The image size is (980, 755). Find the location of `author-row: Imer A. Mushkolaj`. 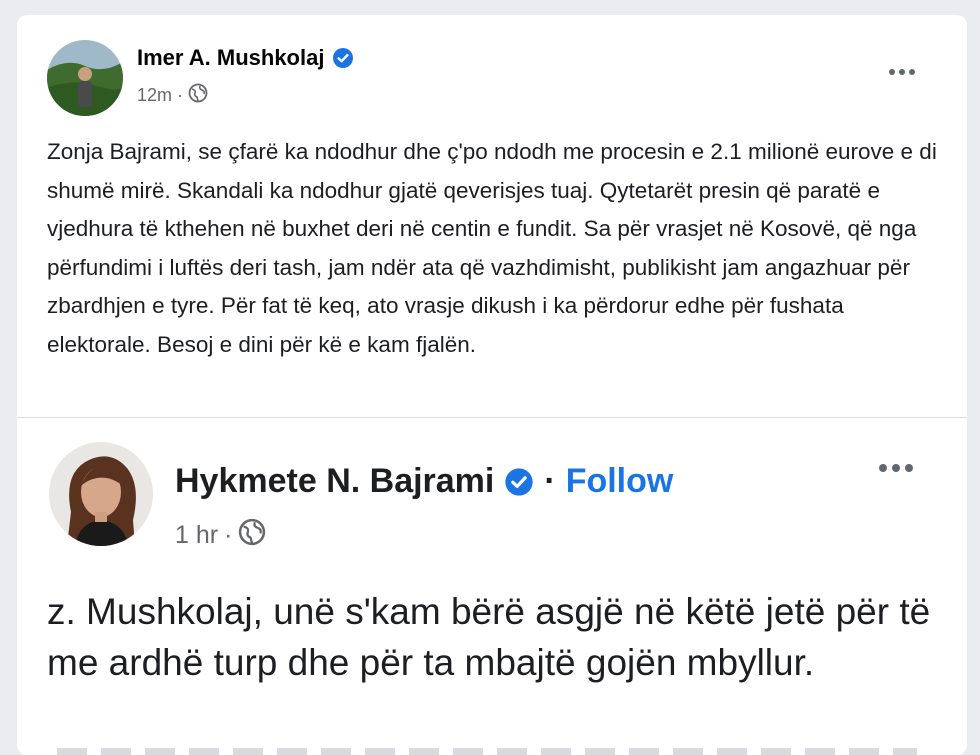

author-row: Imer A. Mushkolaj is located at coordinates (245, 58).